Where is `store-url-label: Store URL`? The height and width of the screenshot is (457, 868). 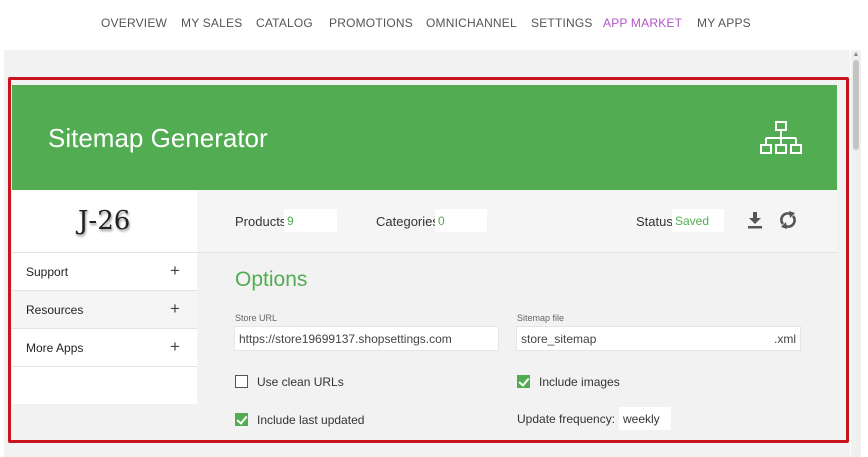
store-url-label: Store URL is located at coordinates (256, 318).